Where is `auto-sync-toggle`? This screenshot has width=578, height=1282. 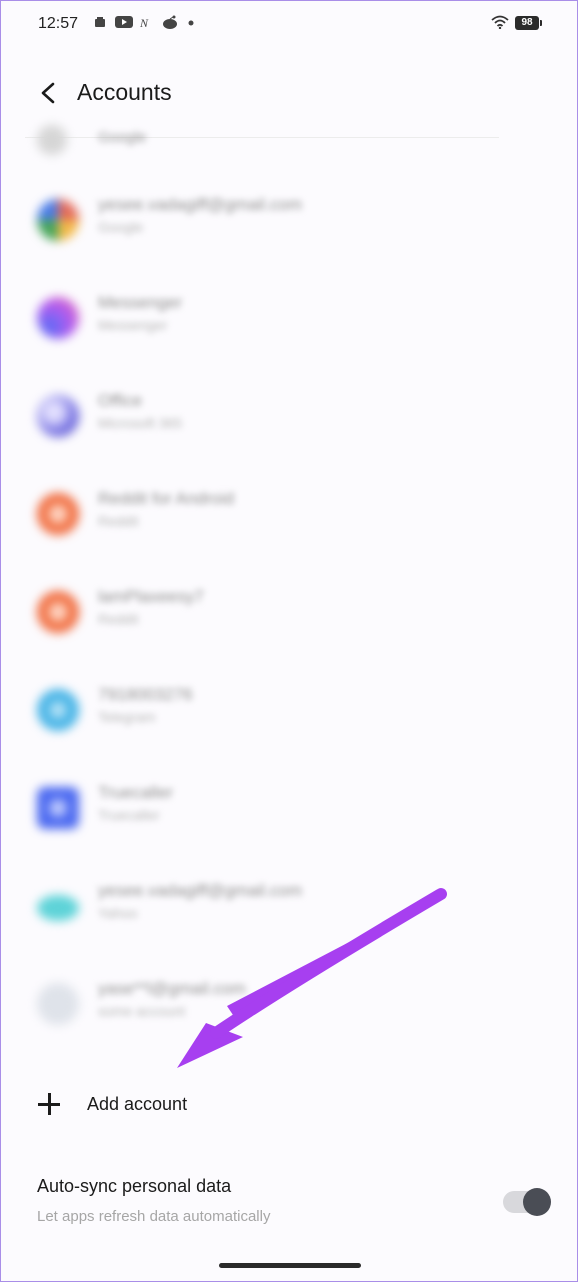
auto-sync-toggle is located at coordinates (527, 1202).